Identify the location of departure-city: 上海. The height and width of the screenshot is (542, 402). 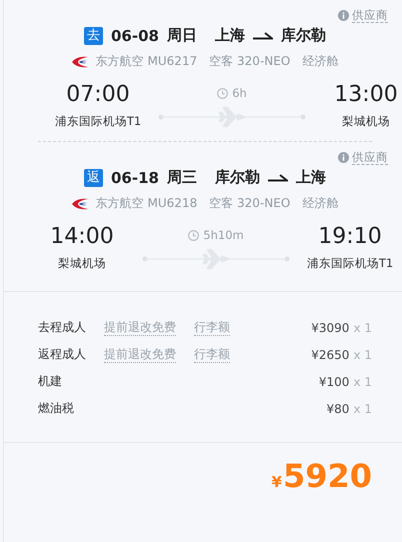
(229, 35).